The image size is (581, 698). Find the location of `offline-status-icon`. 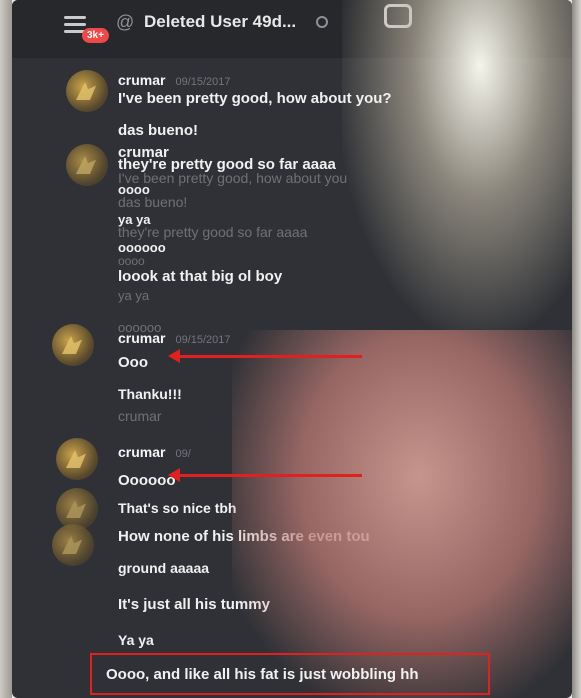

offline-status-icon is located at coordinates (322, 22).